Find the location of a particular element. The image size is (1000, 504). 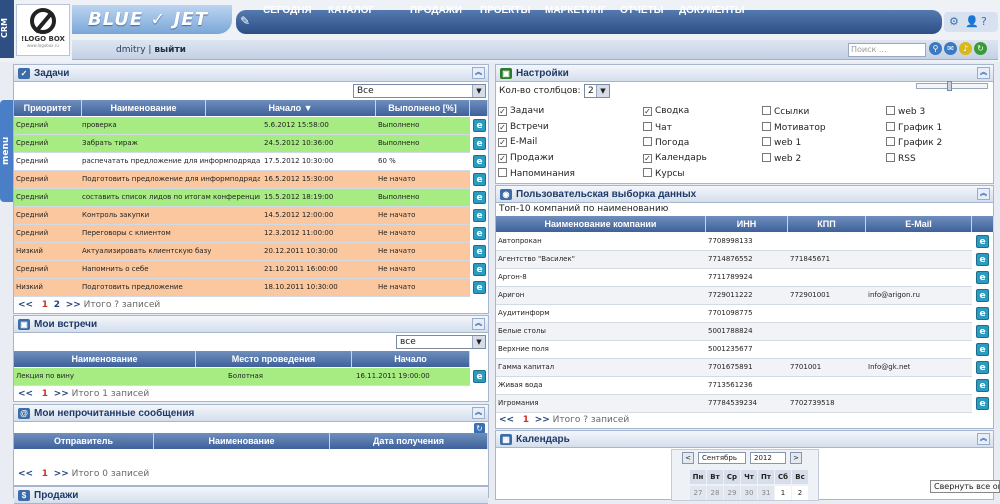

checkbox-5: ✓ Встречи is located at coordinates (523, 127).